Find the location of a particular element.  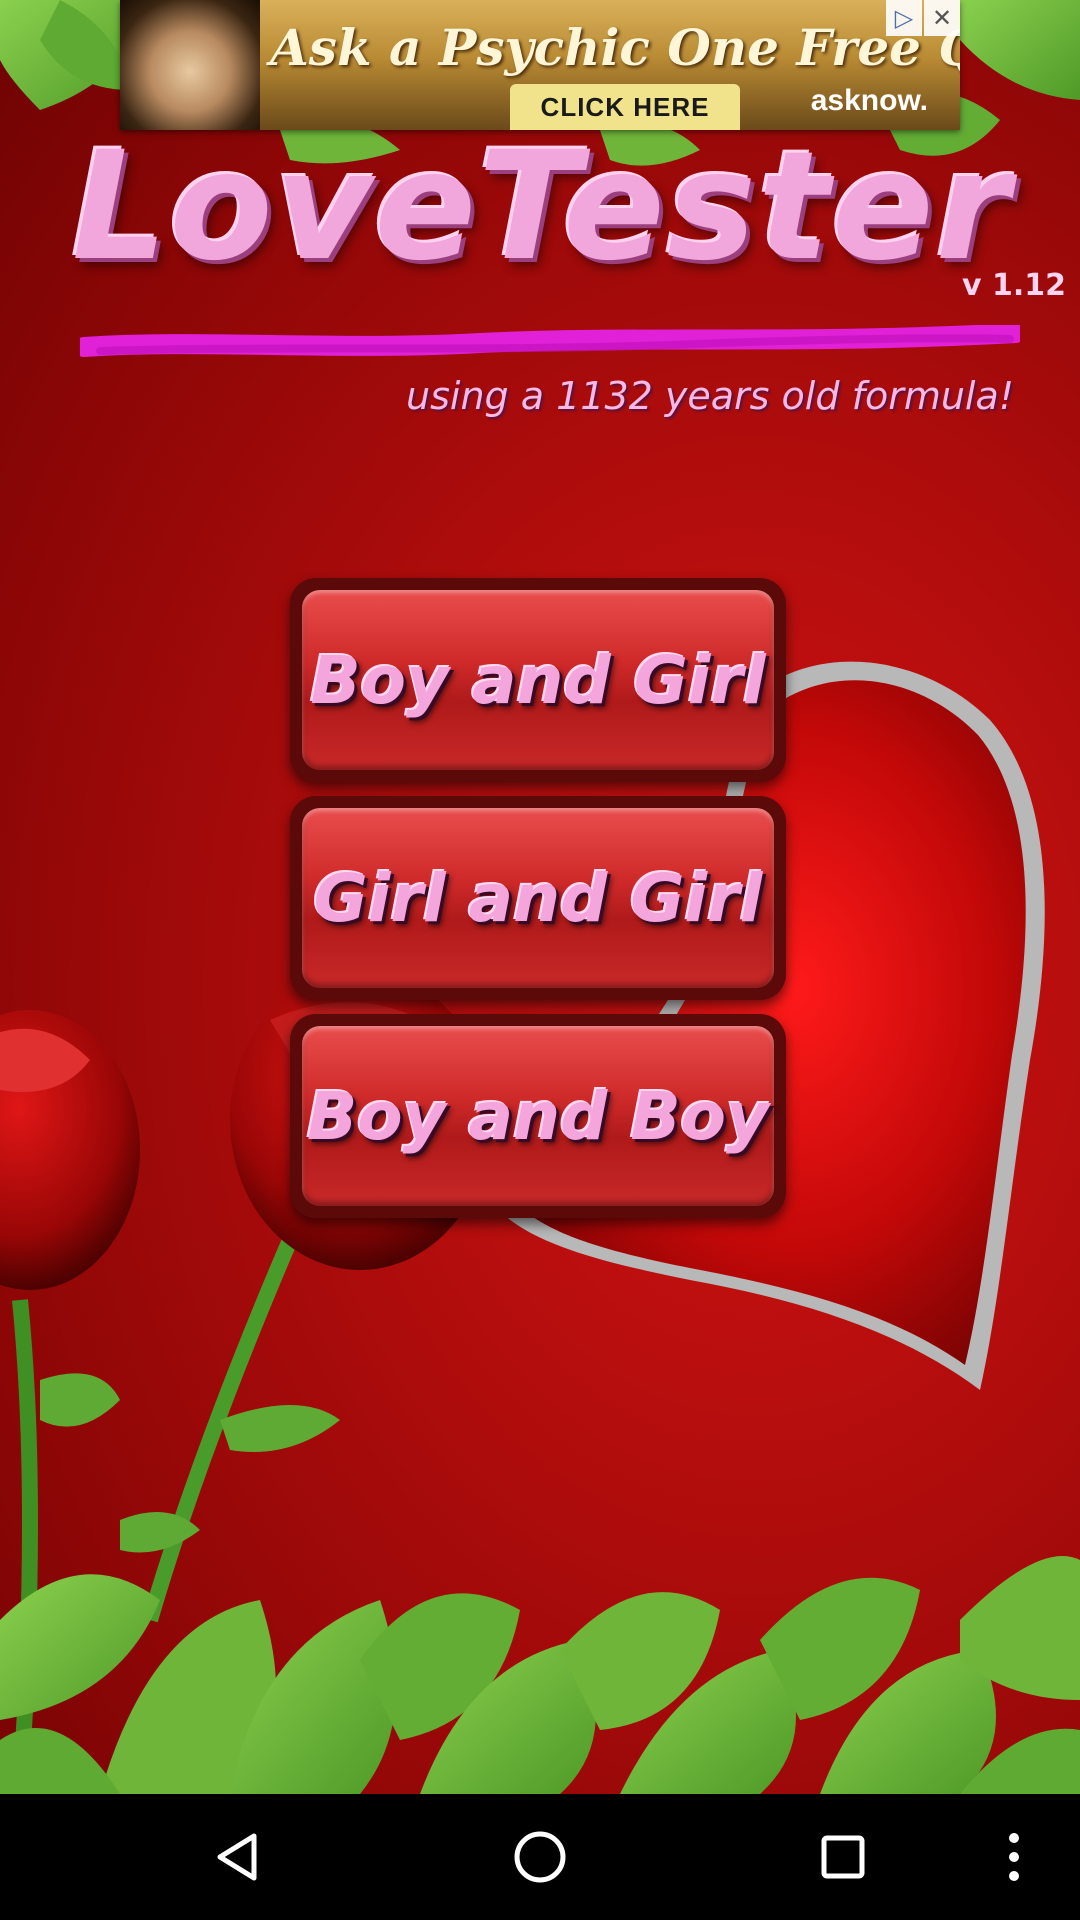

home-icon is located at coordinates (540, 1857).